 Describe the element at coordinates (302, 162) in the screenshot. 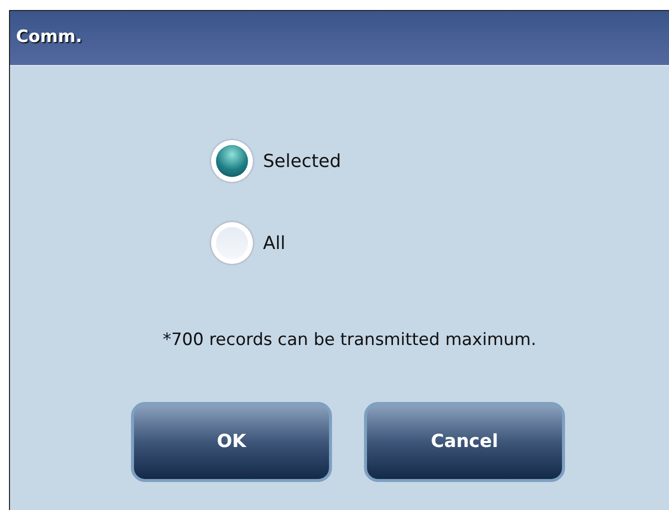

I see `option-label: Selected` at that location.